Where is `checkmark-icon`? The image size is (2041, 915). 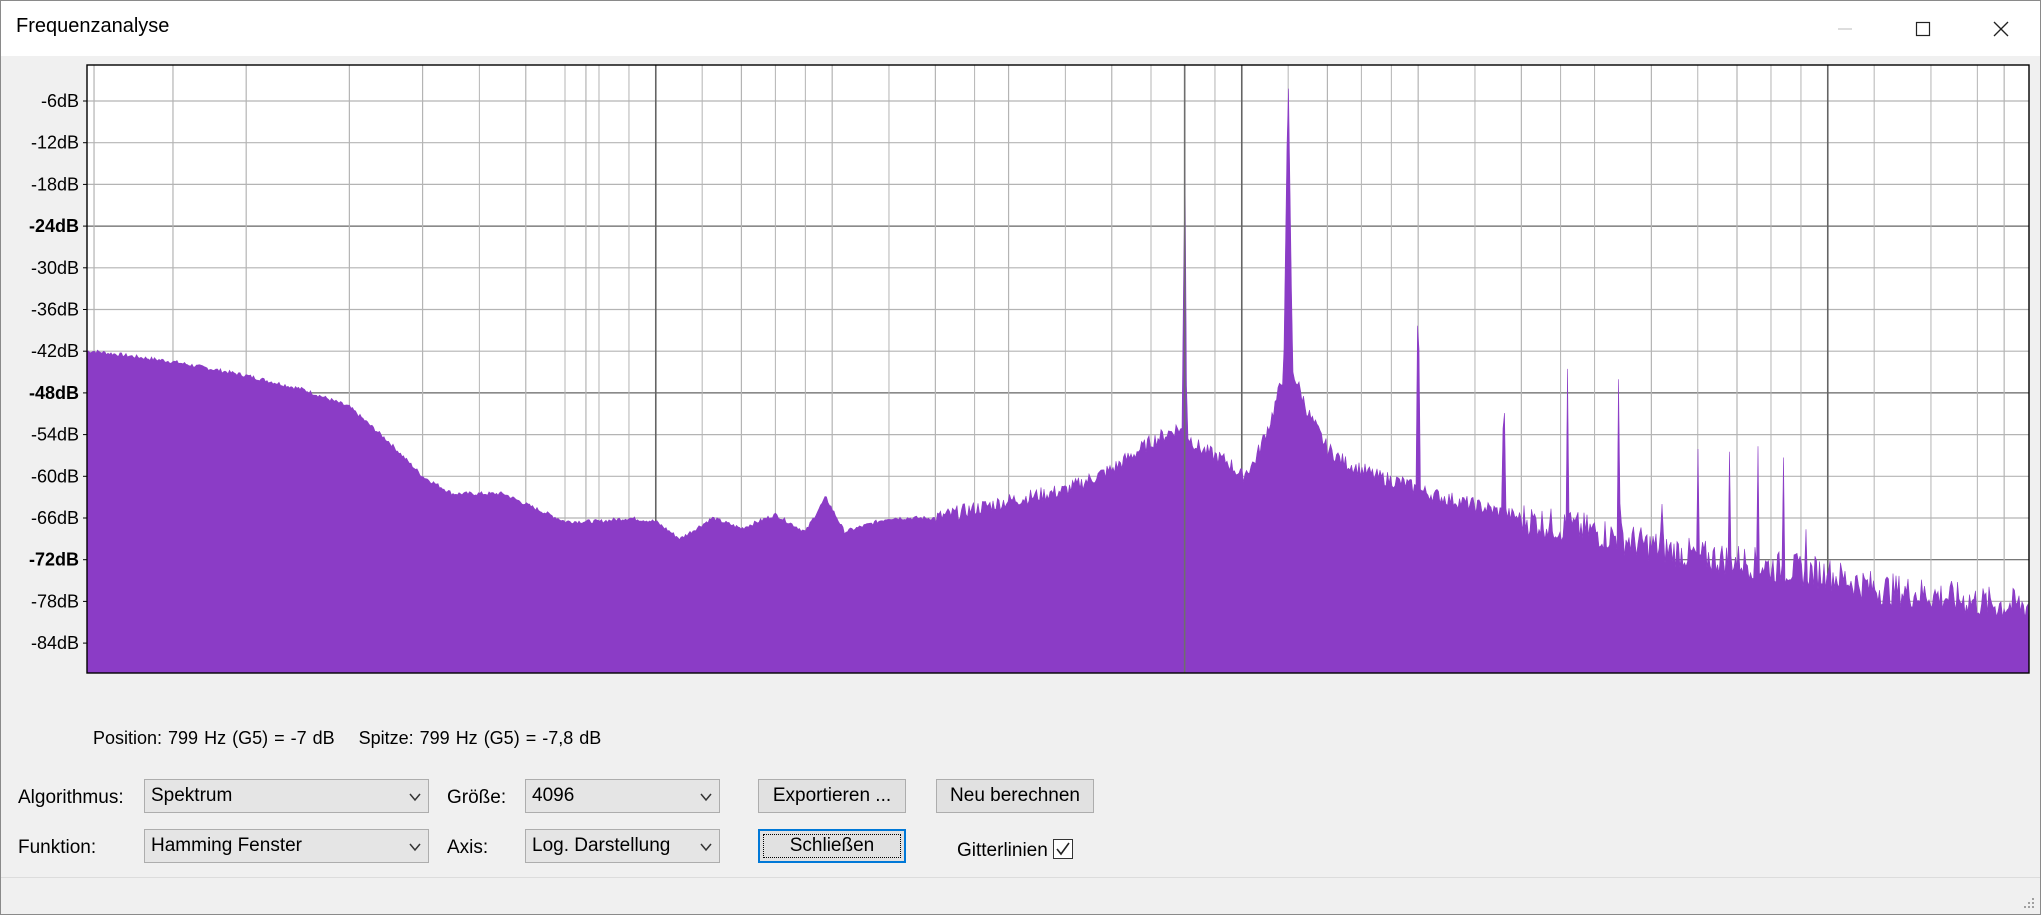
checkmark-icon is located at coordinates (1063, 849).